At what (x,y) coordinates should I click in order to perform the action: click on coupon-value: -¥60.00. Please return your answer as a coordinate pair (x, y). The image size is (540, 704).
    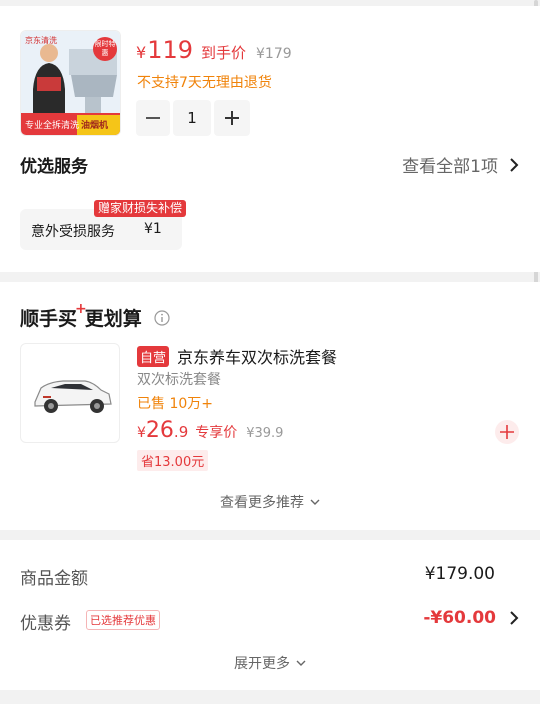
    Looking at the image, I should click on (459, 618).